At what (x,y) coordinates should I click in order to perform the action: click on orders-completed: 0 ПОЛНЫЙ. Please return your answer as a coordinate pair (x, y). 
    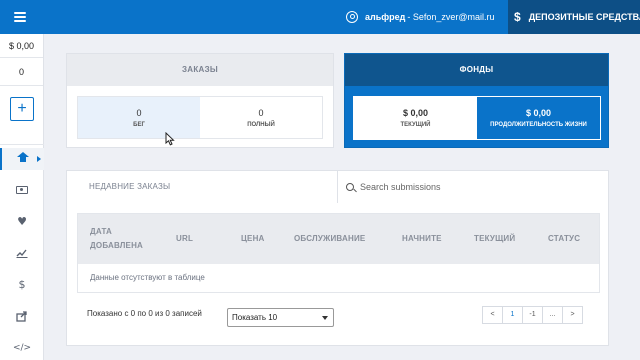
    Looking at the image, I should click on (261, 117).